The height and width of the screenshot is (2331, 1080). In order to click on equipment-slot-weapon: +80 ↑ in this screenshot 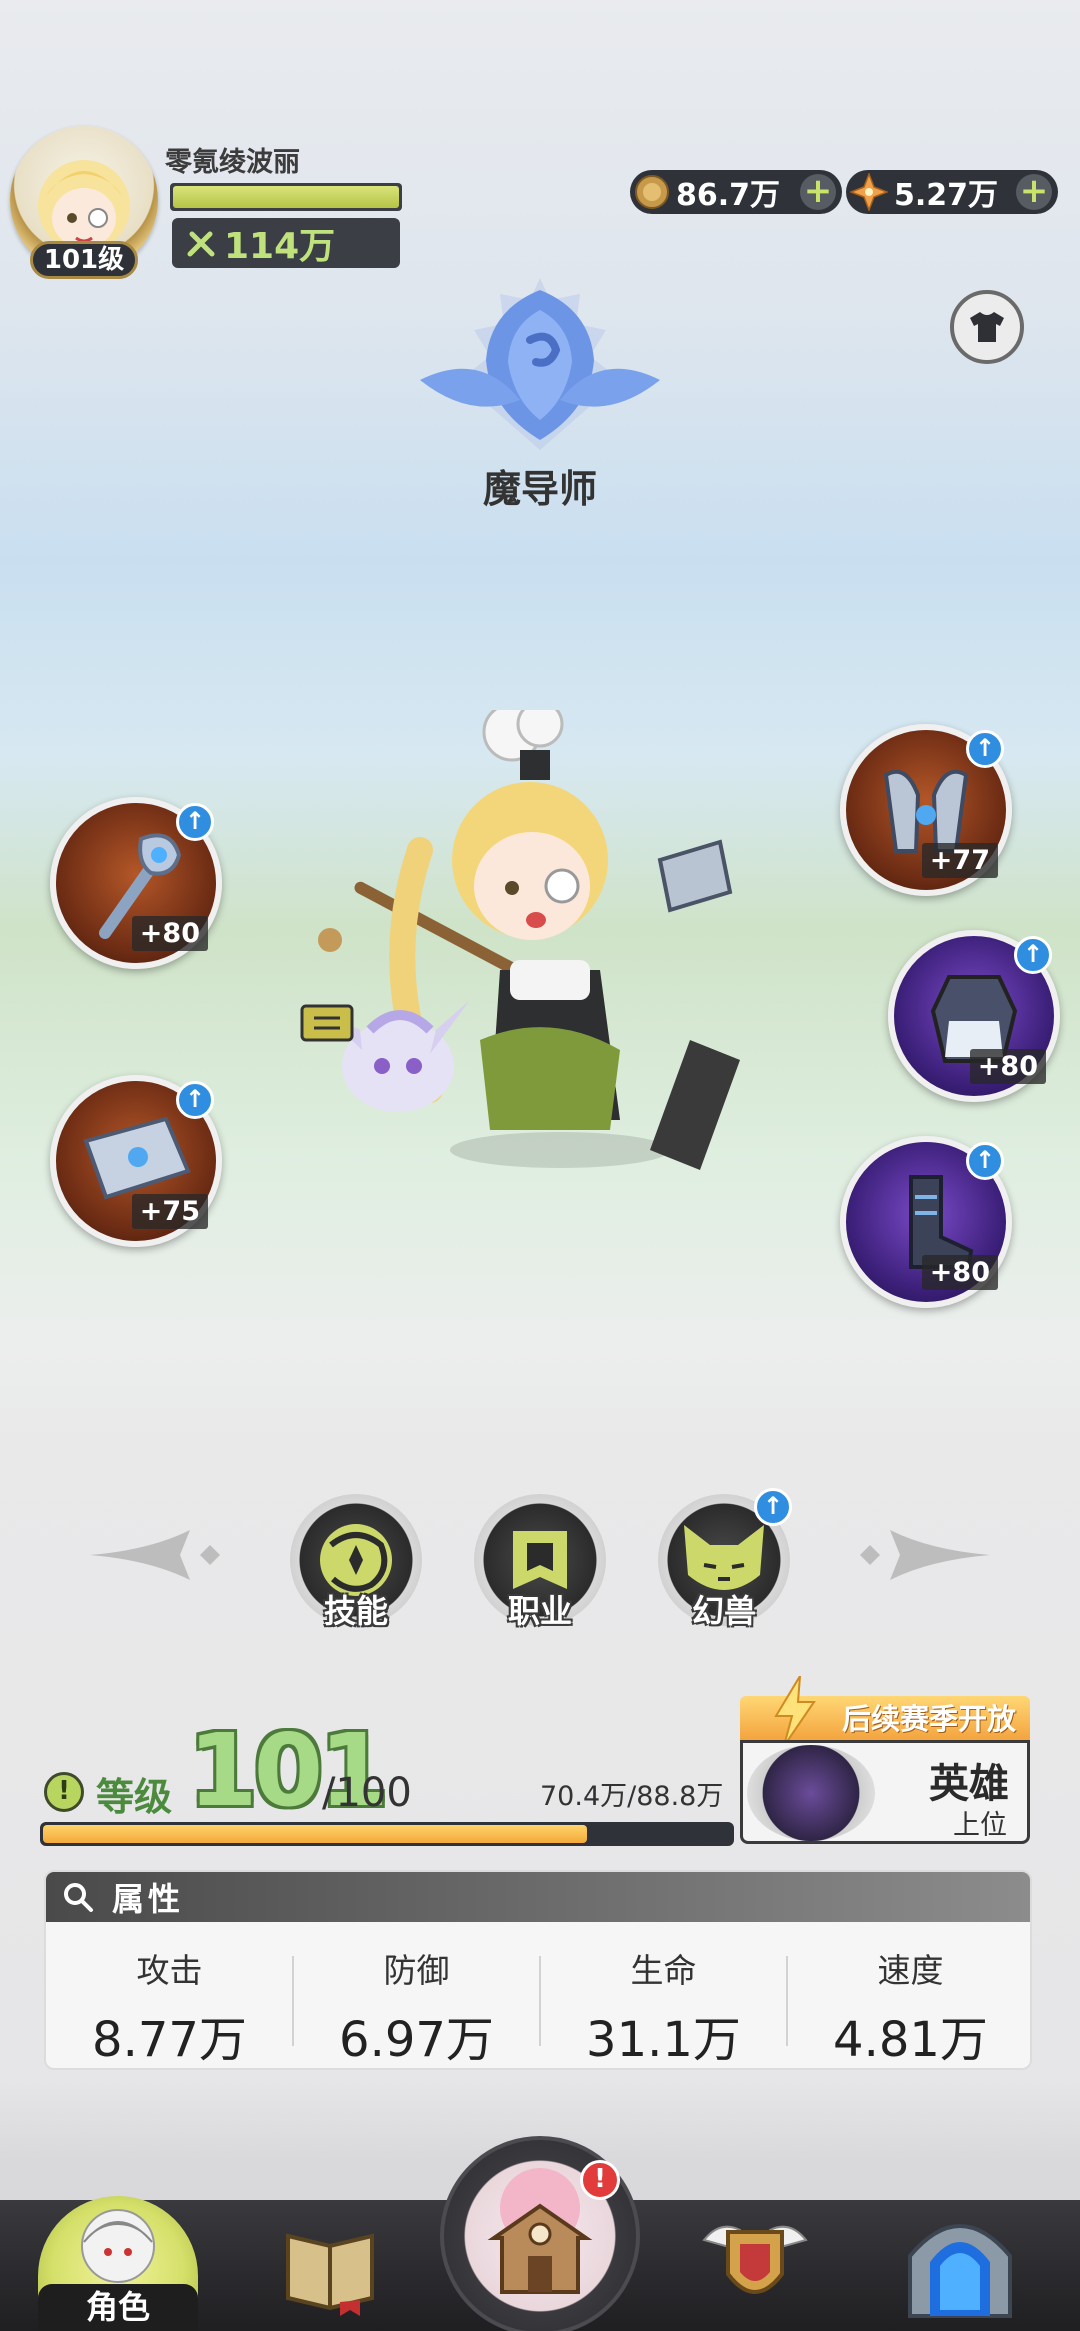, I will do `click(136, 883)`.